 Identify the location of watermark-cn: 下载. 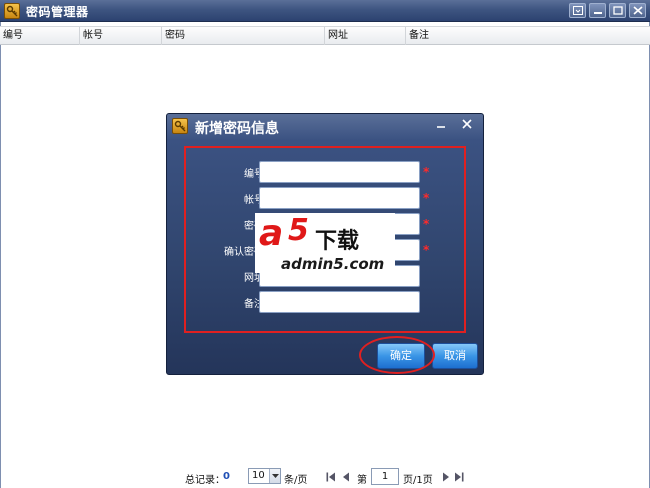
(337, 241).